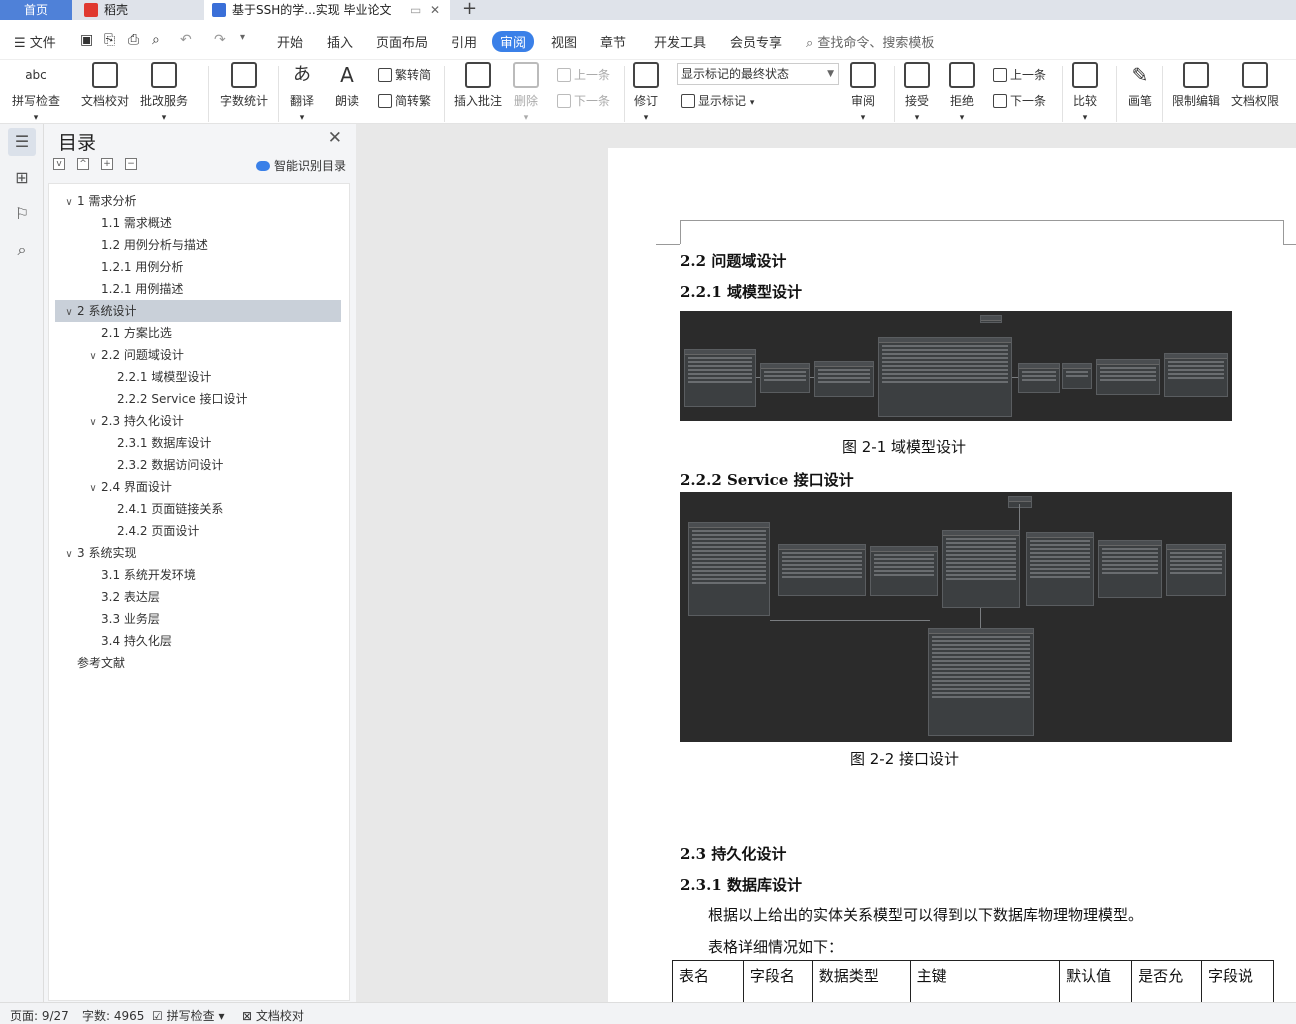 This screenshot has height=1024, width=1296. I want to click on next-comment-button: 下一条, so click(583, 100).